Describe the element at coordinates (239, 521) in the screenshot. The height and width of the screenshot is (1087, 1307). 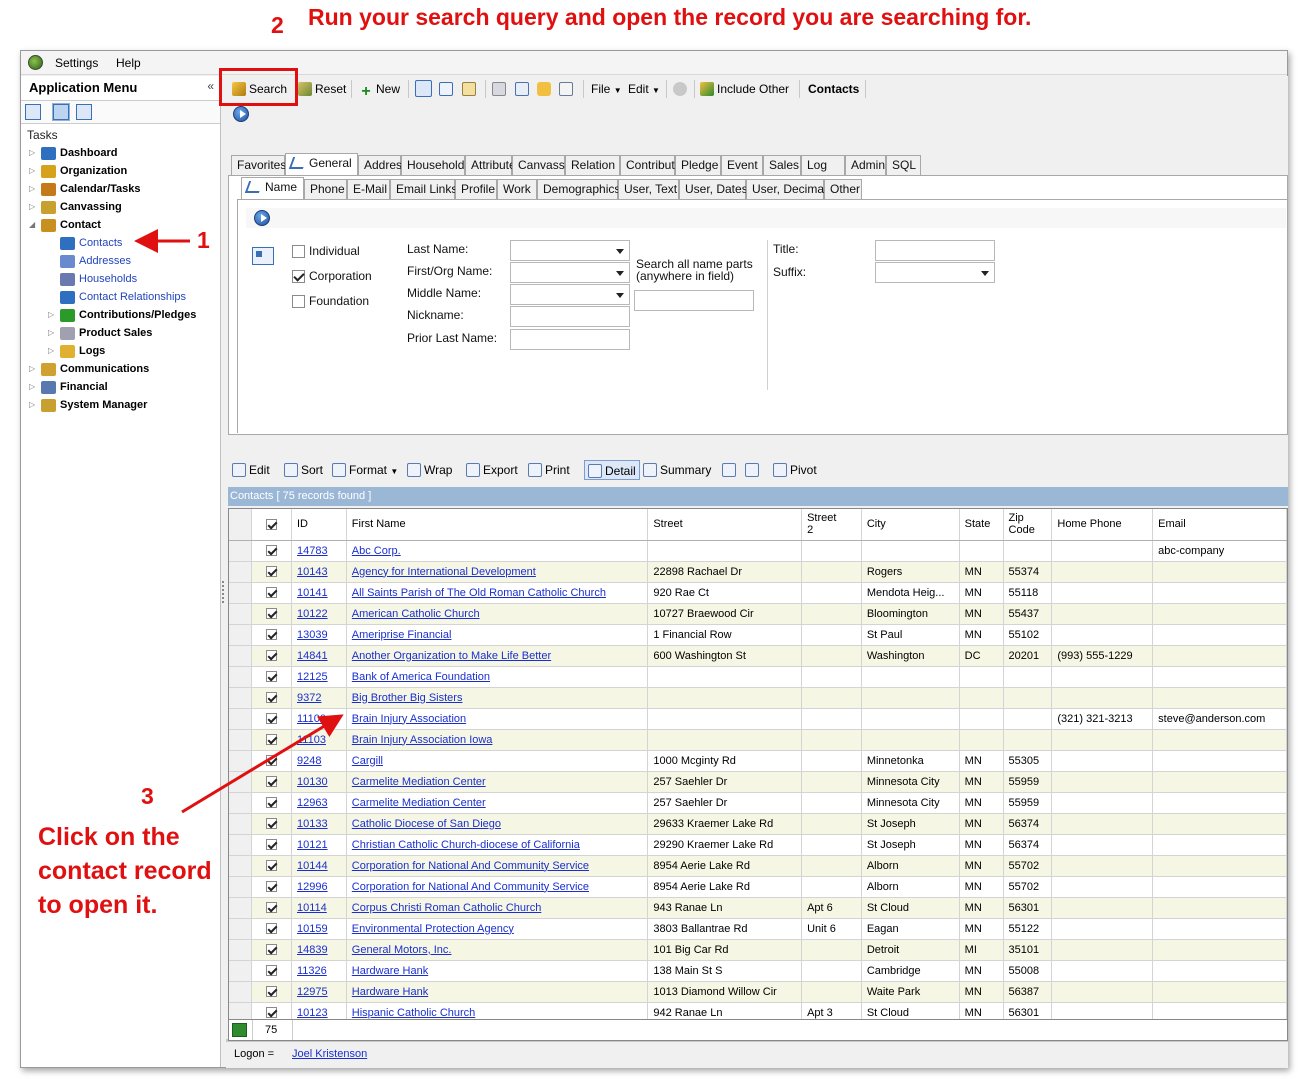
I see `annotation-arrows` at that location.